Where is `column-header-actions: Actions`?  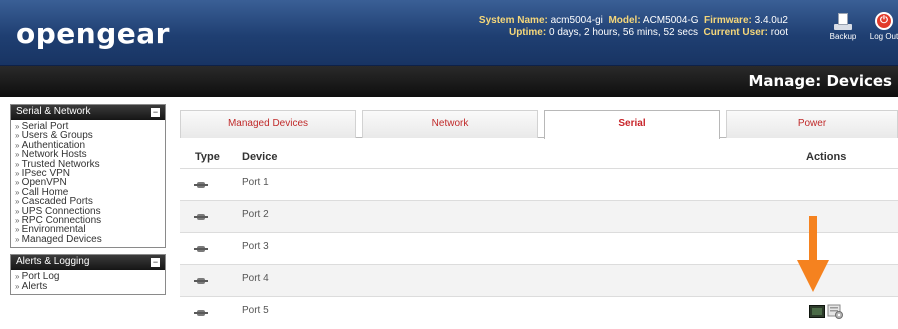 column-header-actions: Actions is located at coordinates (826, 157).